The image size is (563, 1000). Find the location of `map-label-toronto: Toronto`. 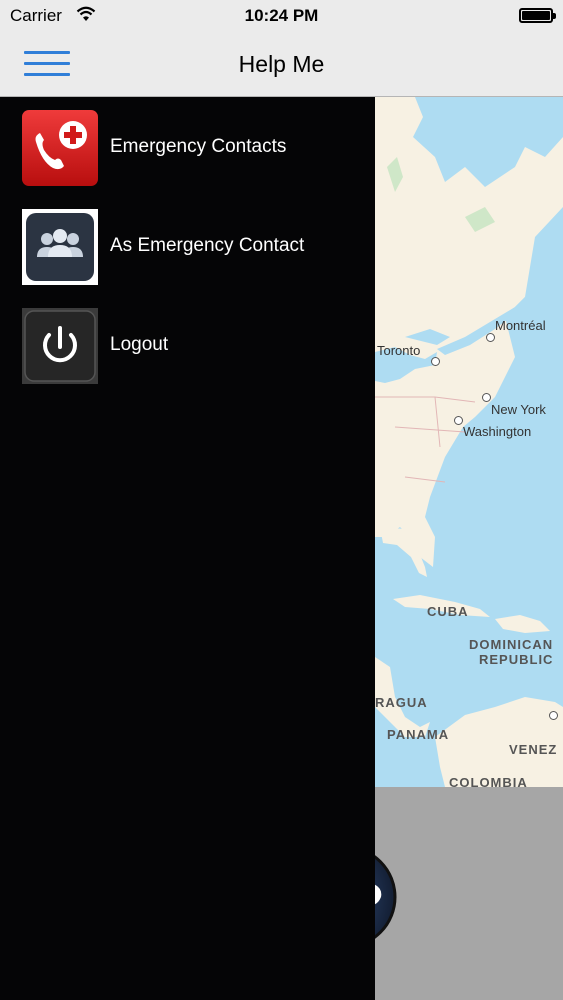

map-label-toronto: Toronto is located at coordinates (399, 350).